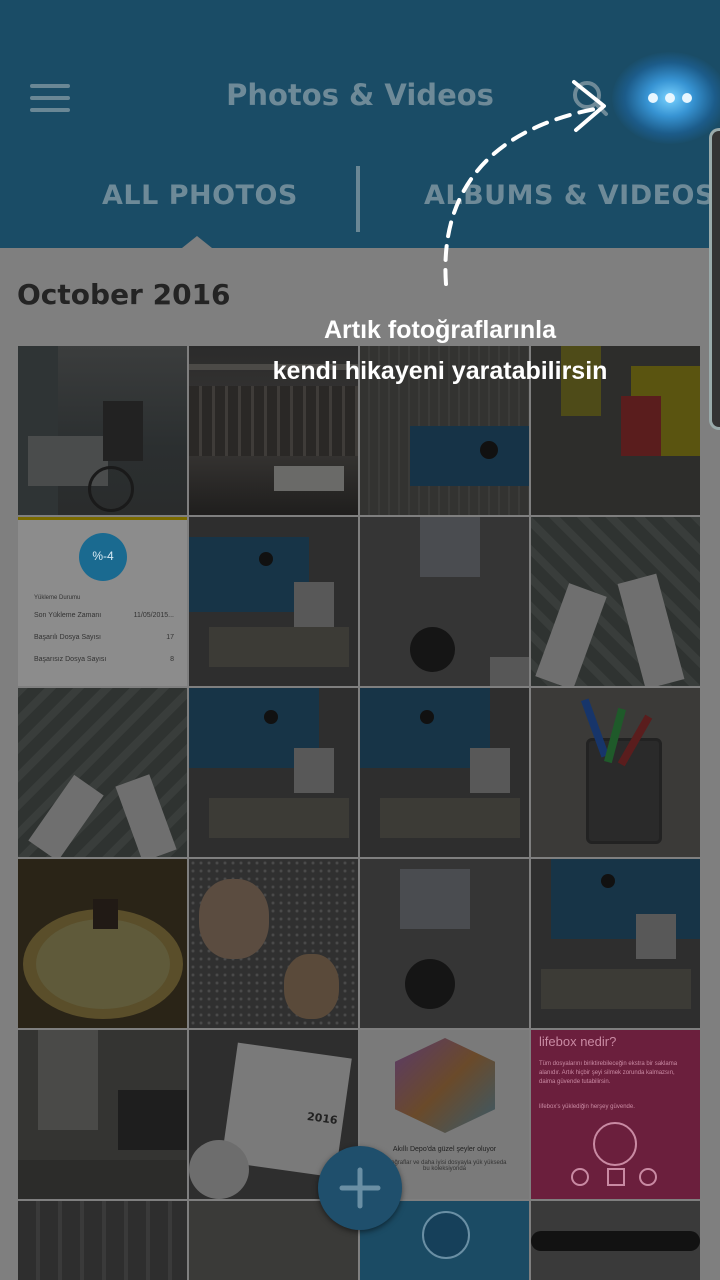 The width and height of the screenshot is (720, 1280). Describe the element at coordinates (440, 330) in the screenshot. I see `tooltip-line-1: Artık fotoğraflarınla` at that location.